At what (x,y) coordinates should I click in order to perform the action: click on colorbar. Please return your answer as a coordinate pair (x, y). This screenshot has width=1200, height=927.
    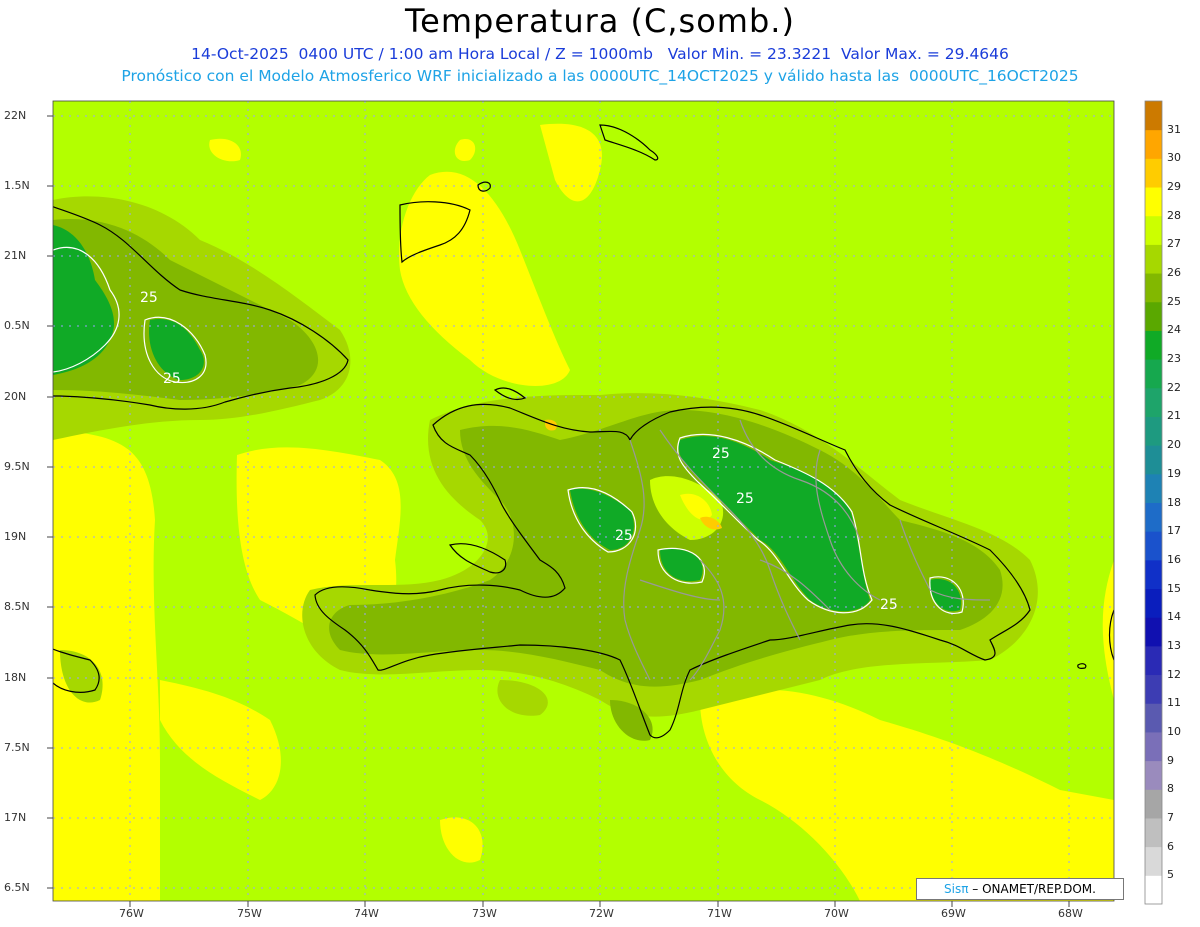
    Looking at the image, I should click on (1153, 502).